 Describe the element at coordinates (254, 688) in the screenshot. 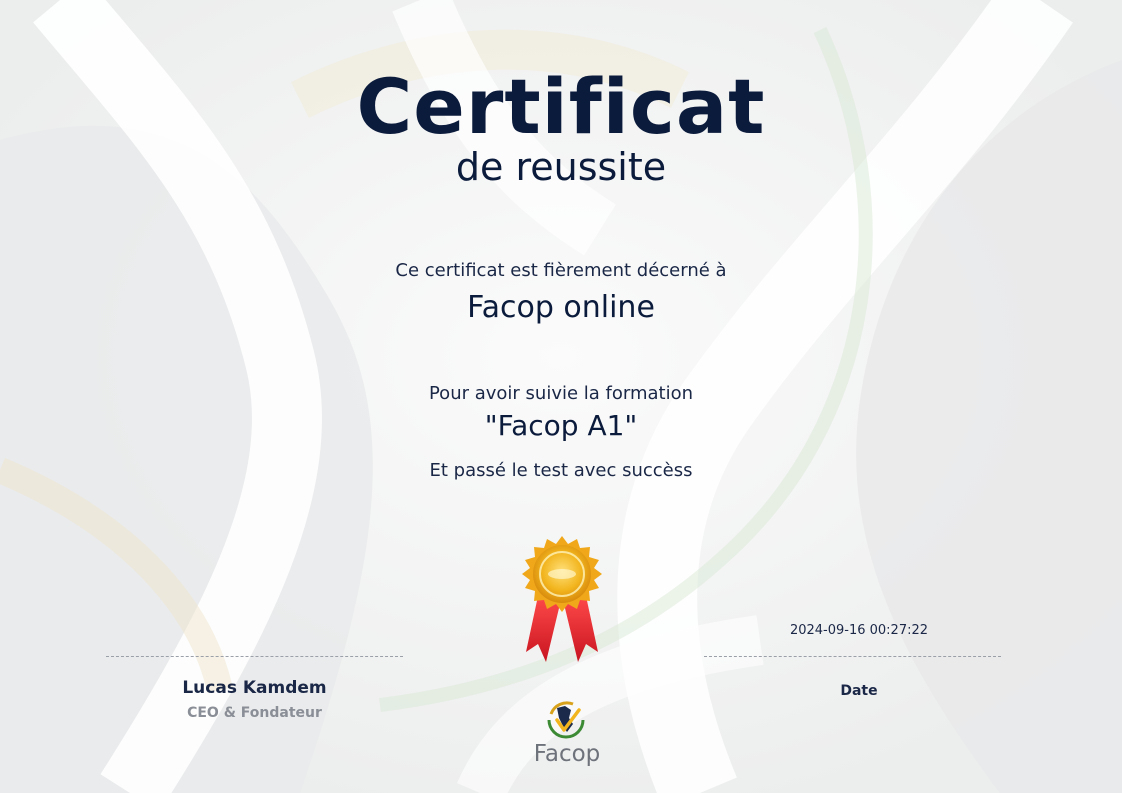

I see `signer-name: Lucas Kamdem` at that location.